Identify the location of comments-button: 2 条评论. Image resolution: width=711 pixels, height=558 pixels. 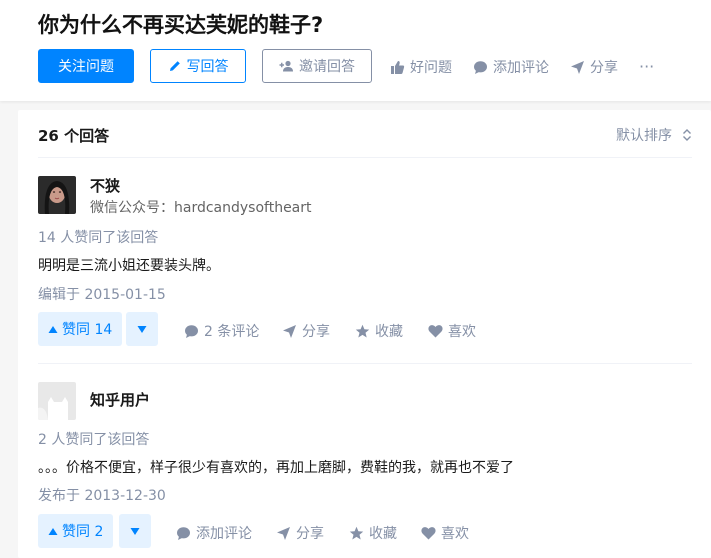
(221, 331).